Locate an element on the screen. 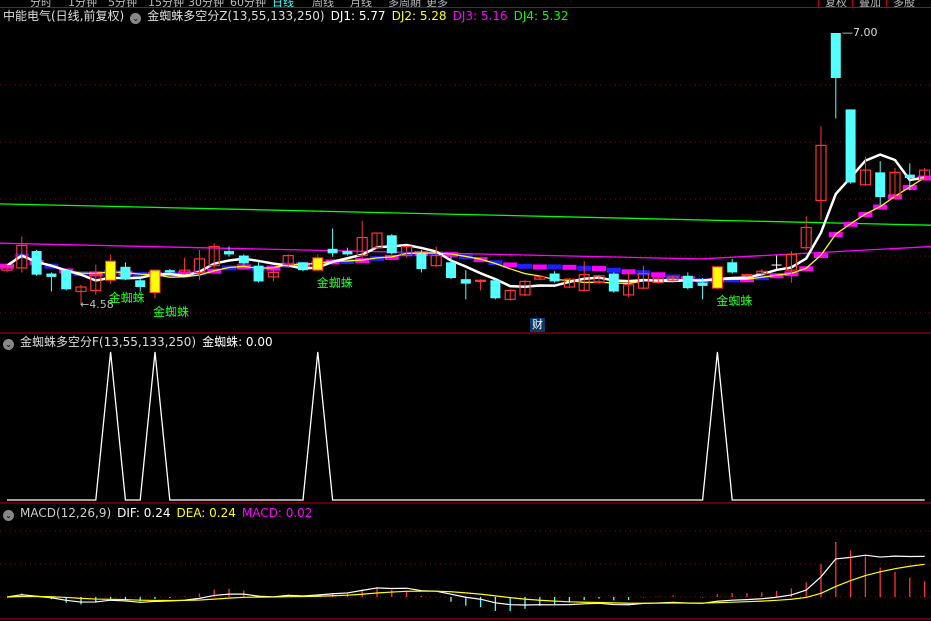 This screenshot has height=621, width=931. dj4-line is located at coordinates (465, 214).